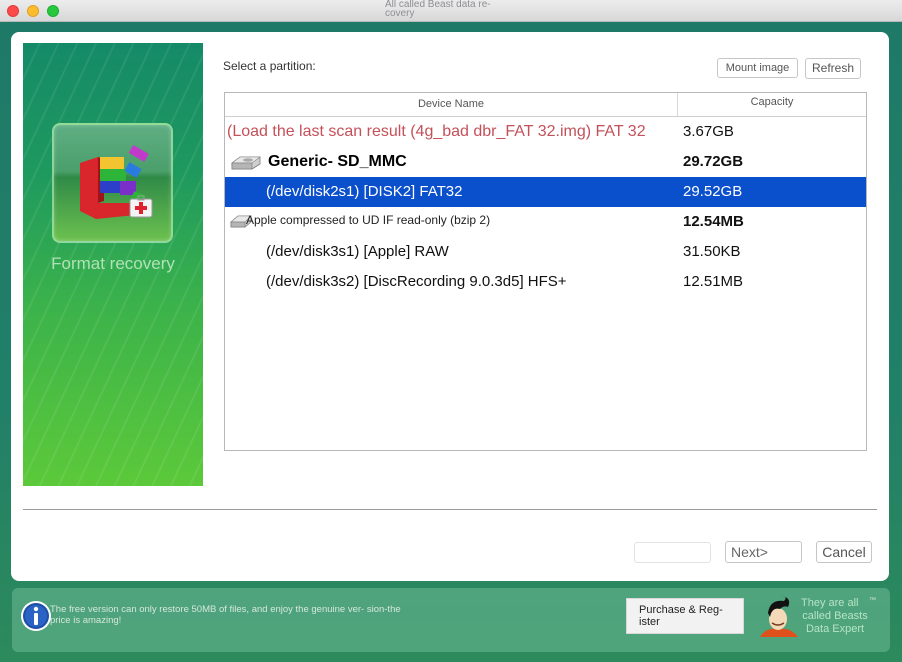 The height and width of the screenshot is (662, 902). I want to click on select-partition-label: Select a partition:, so click(269, 66).